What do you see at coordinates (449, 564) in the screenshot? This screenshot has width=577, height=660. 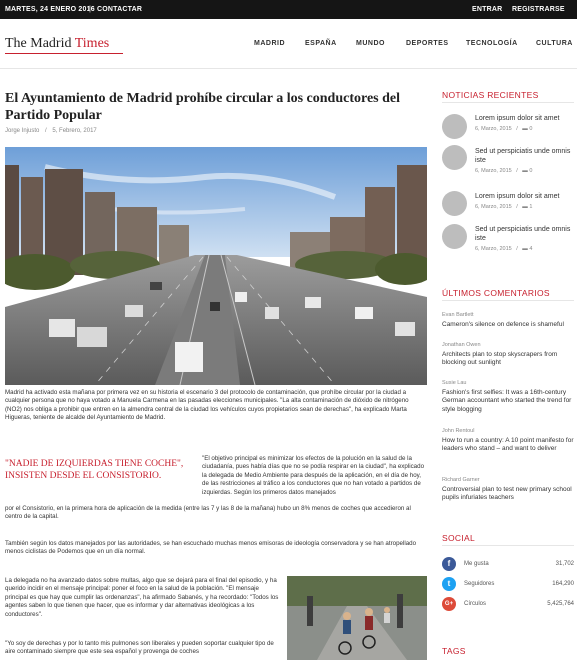 I see `facebook-icon: f` at bounding box center [449, 564].